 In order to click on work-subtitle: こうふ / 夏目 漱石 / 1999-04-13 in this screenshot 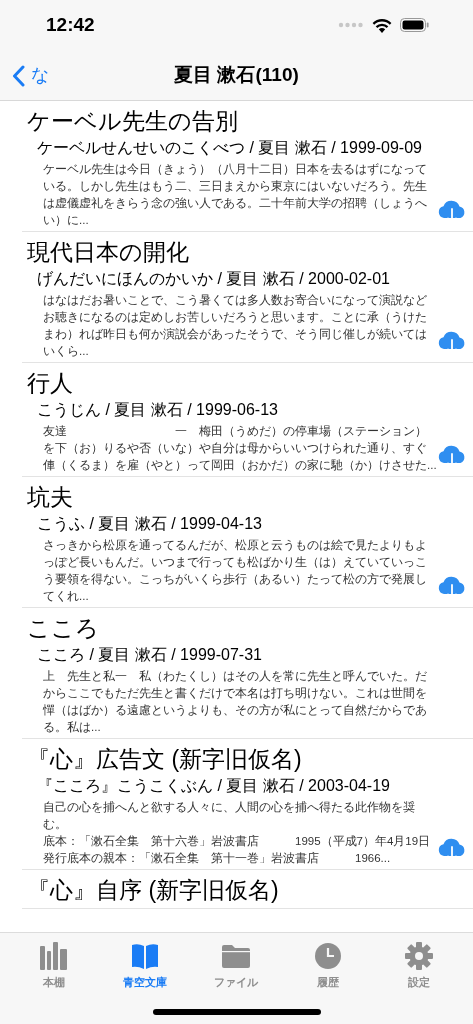, I will do `click(149, 524)`.